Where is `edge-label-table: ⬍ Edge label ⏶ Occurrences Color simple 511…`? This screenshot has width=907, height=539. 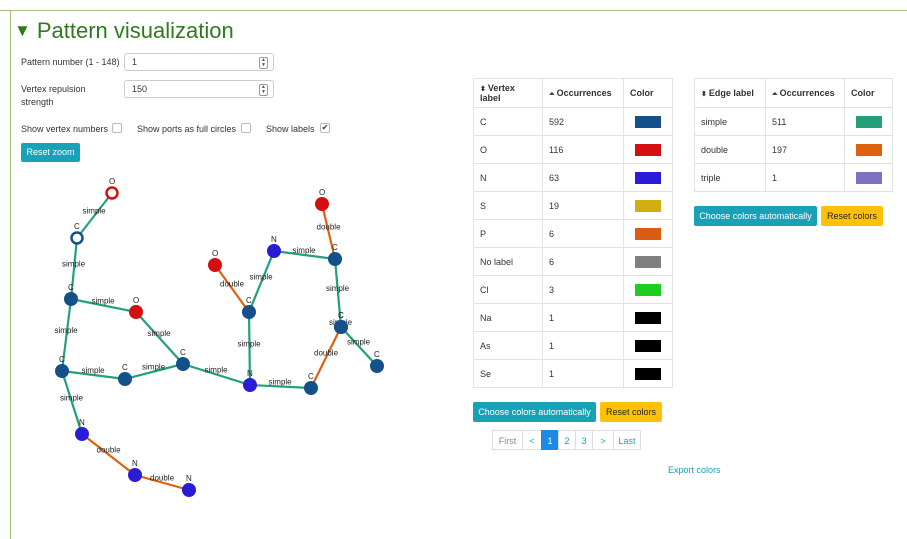 edge-label-table: ⬍ Edge label ⏶ Occurrences Color simple 511… is located at coordinates (793, 135).